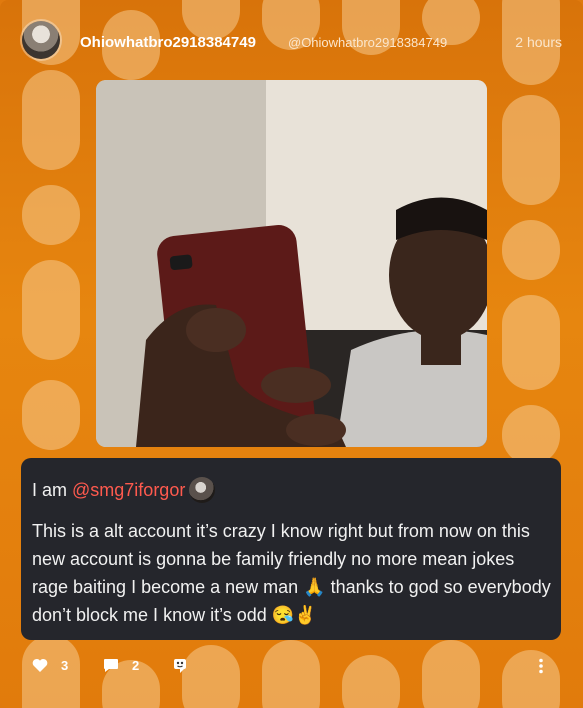 This screenshot has height=708, width=583. I want to click on user-handle: @Ohiowhatbro2918384749, so click(367, 42).